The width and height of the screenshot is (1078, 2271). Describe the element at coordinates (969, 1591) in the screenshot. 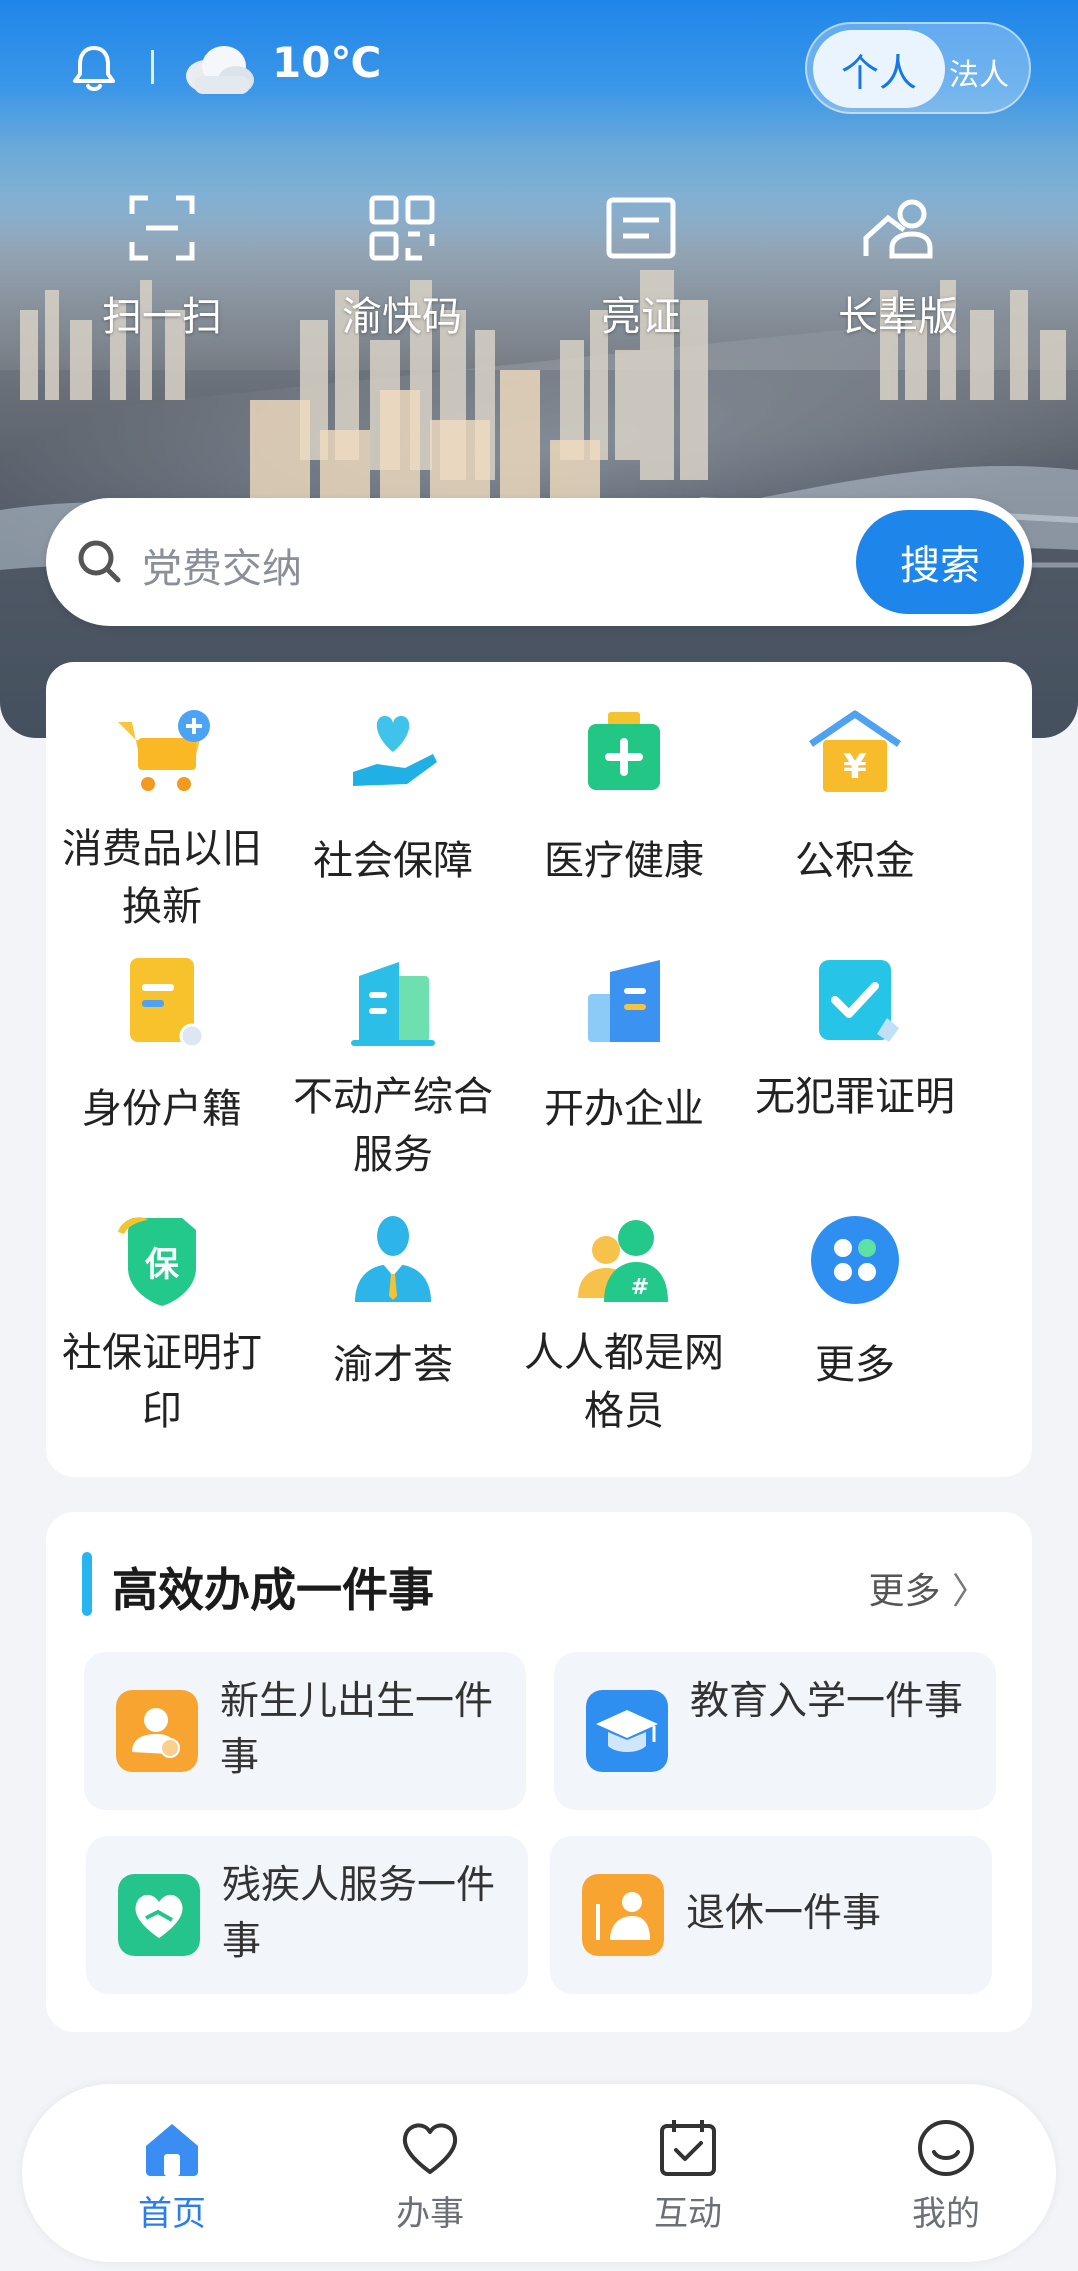

I see `chevron-right-icon: 〉` at that location.